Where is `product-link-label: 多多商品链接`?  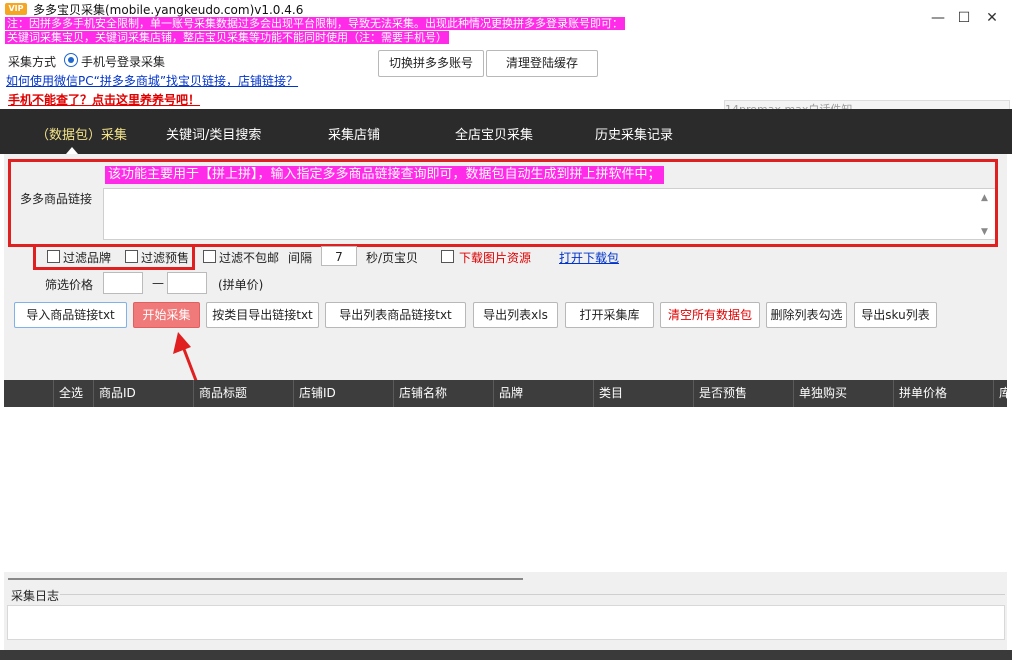 product-link-label: 多多商品链接 is located at coordinates (56, 199).